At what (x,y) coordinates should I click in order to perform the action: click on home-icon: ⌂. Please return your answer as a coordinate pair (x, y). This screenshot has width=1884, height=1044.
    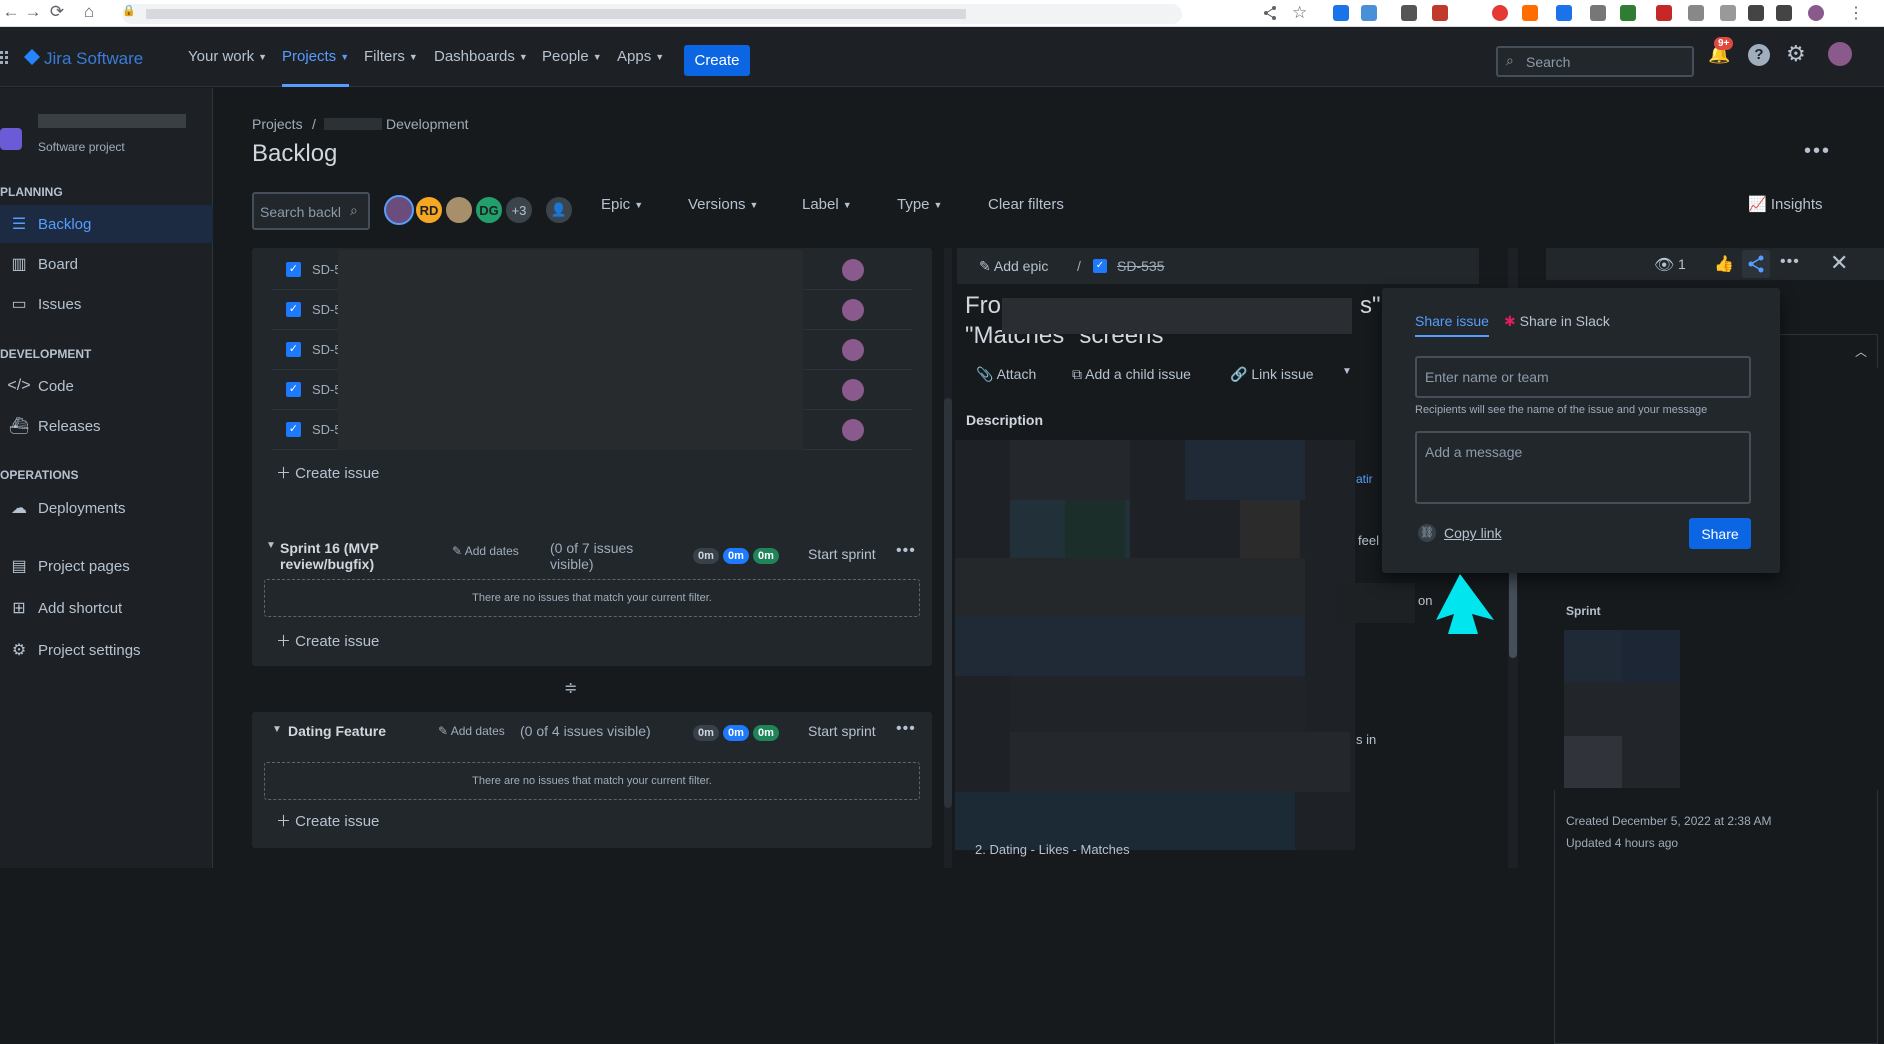
    Looking at the image, I should click on (89, 12).